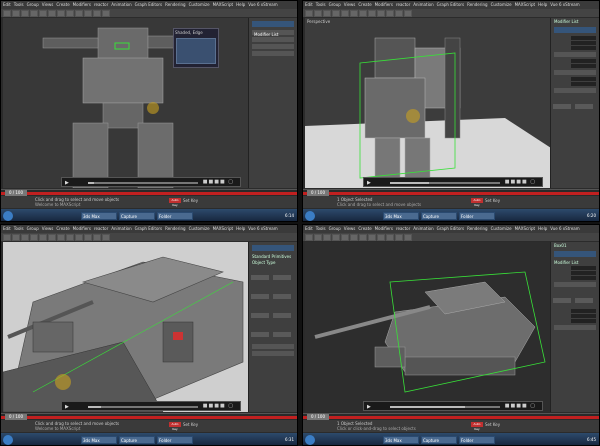  What do you see at coordinates (82, 229) in the screenshot?
I see `menu-item: Modifiers` at bounding box center [82, 229].